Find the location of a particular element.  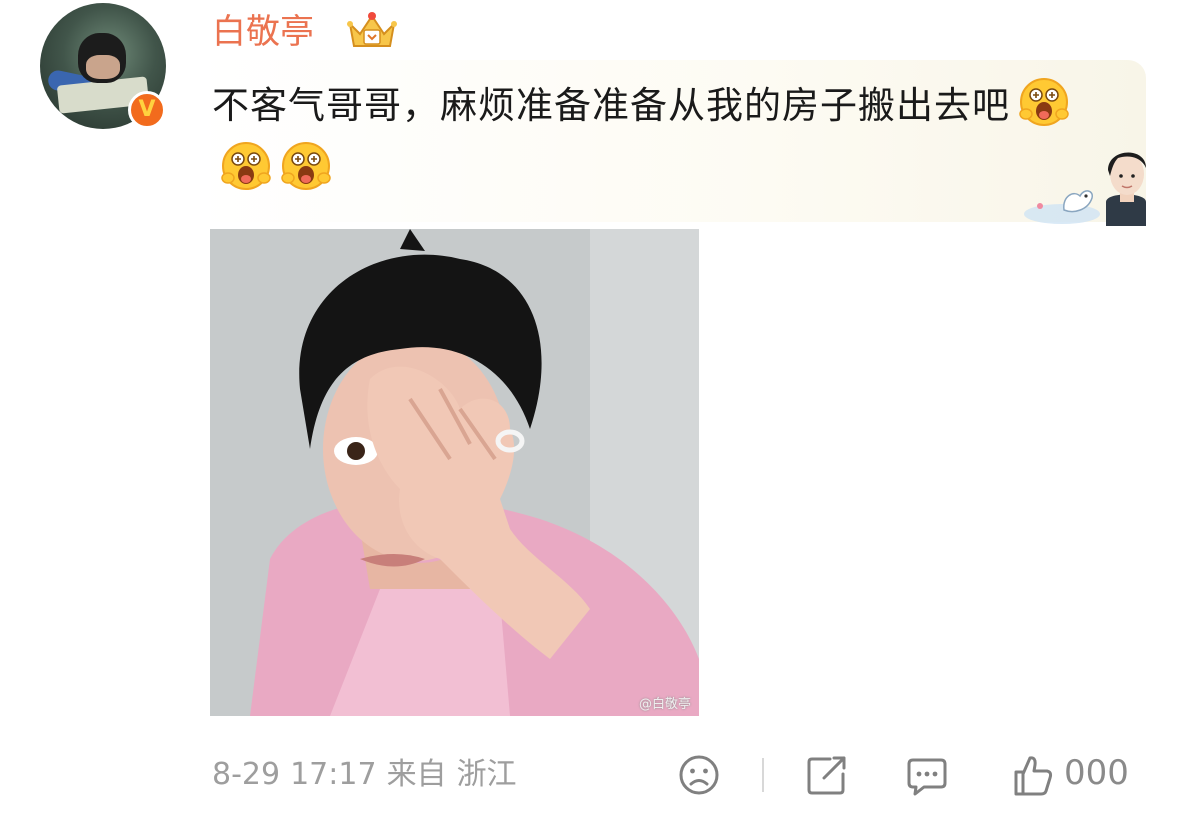

comment-meta: 8-29 17:17 来自 浙江 is located at coordinates (369, 775).